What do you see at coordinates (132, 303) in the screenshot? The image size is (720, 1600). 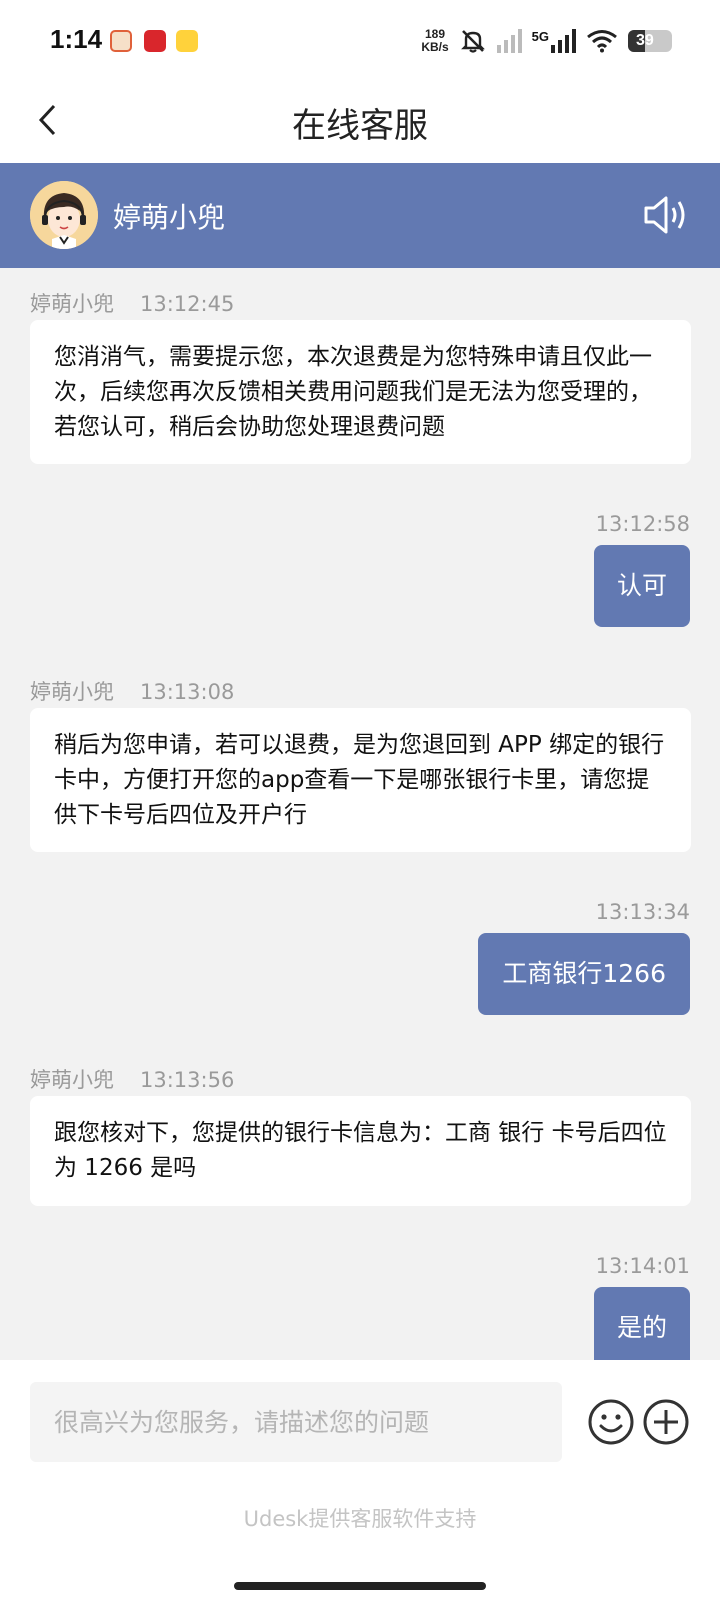 I see `message-meta: 婷萌小兜 13:12:45` at bounding box center [132, 303].